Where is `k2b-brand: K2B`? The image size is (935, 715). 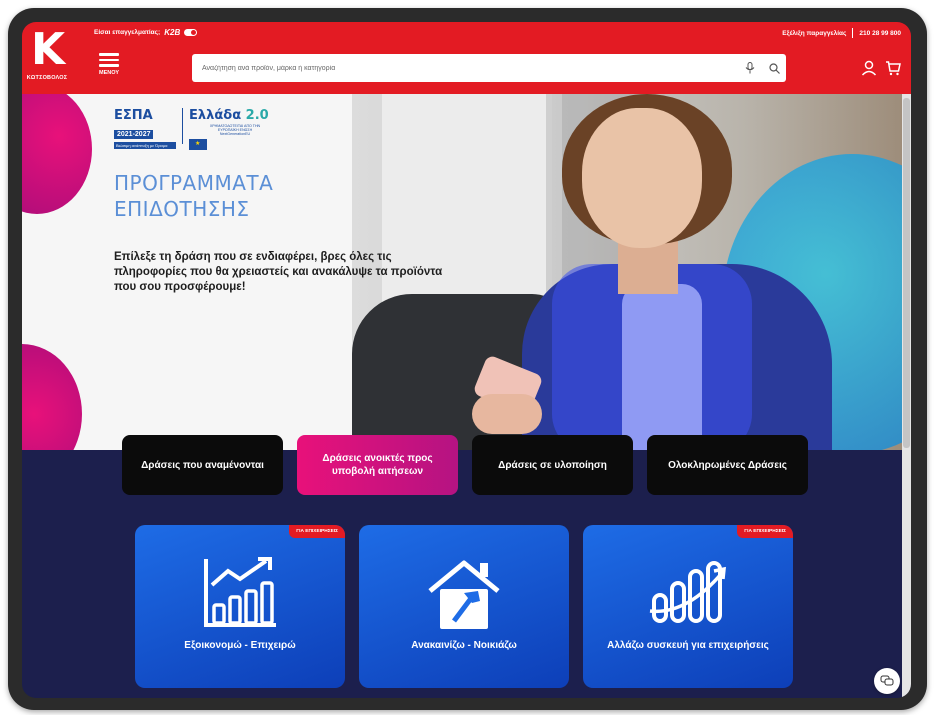 k2b-brand: K2B is located at coordinates (172, 32).